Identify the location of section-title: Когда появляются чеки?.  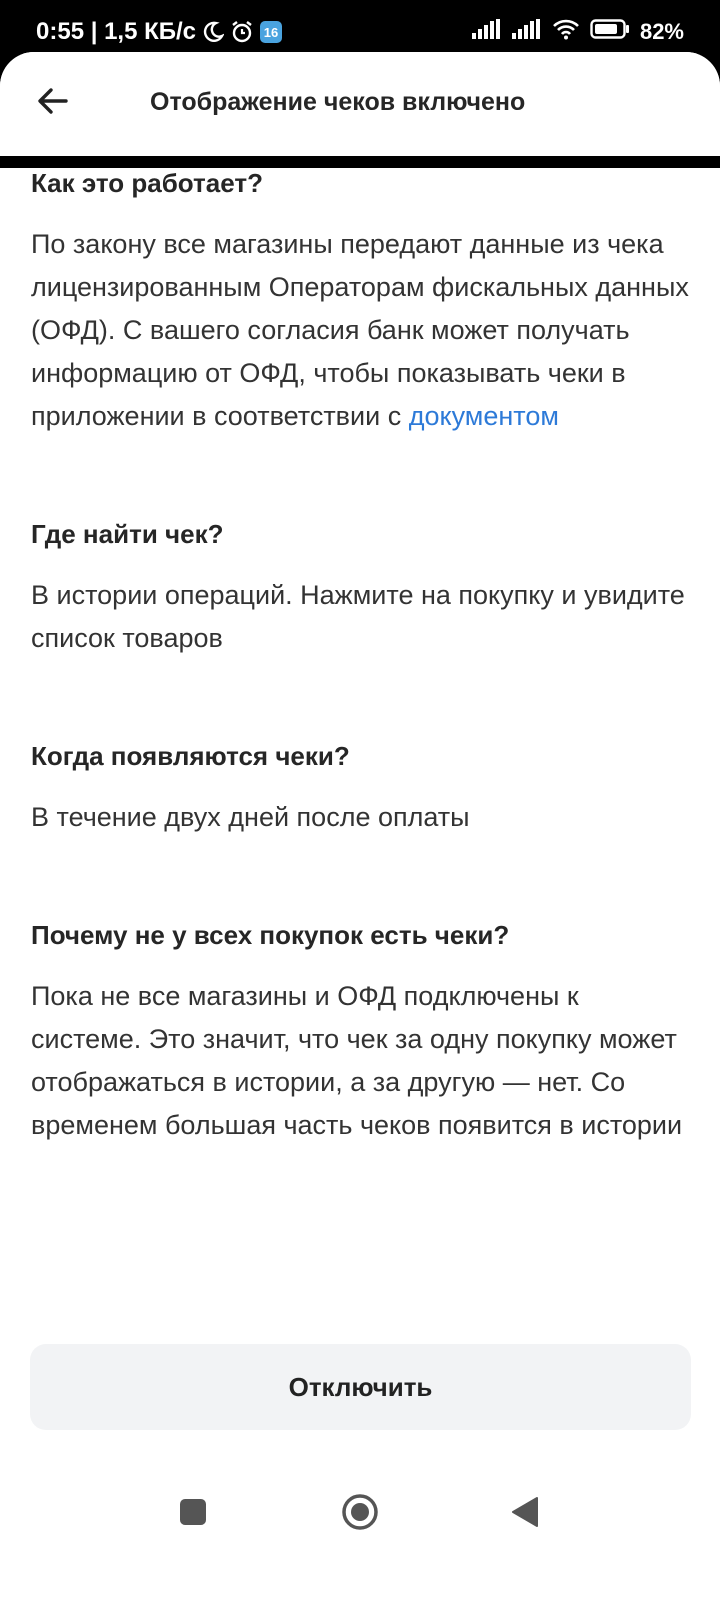
(190, 756).